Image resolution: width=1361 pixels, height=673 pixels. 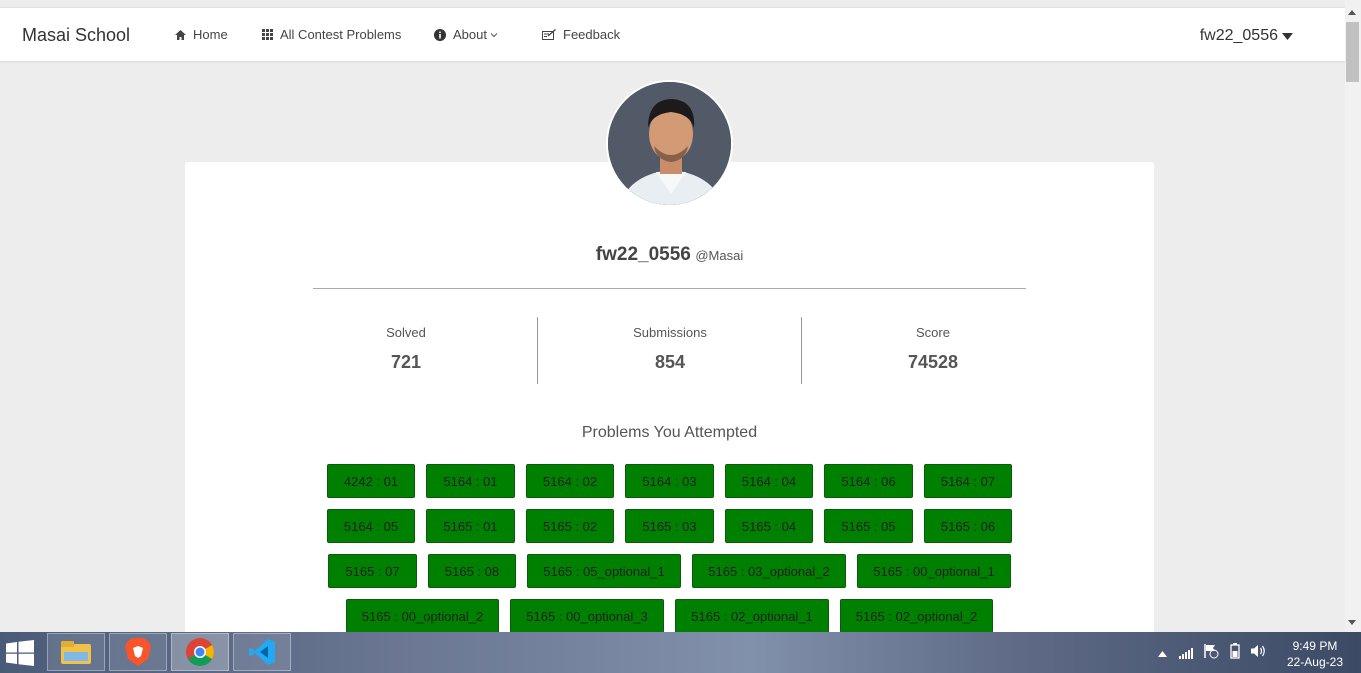 What do you see at coordinates (138, 652) in the screenshot?
I see `brave-browser-icon` at bounding box center [138, 652].